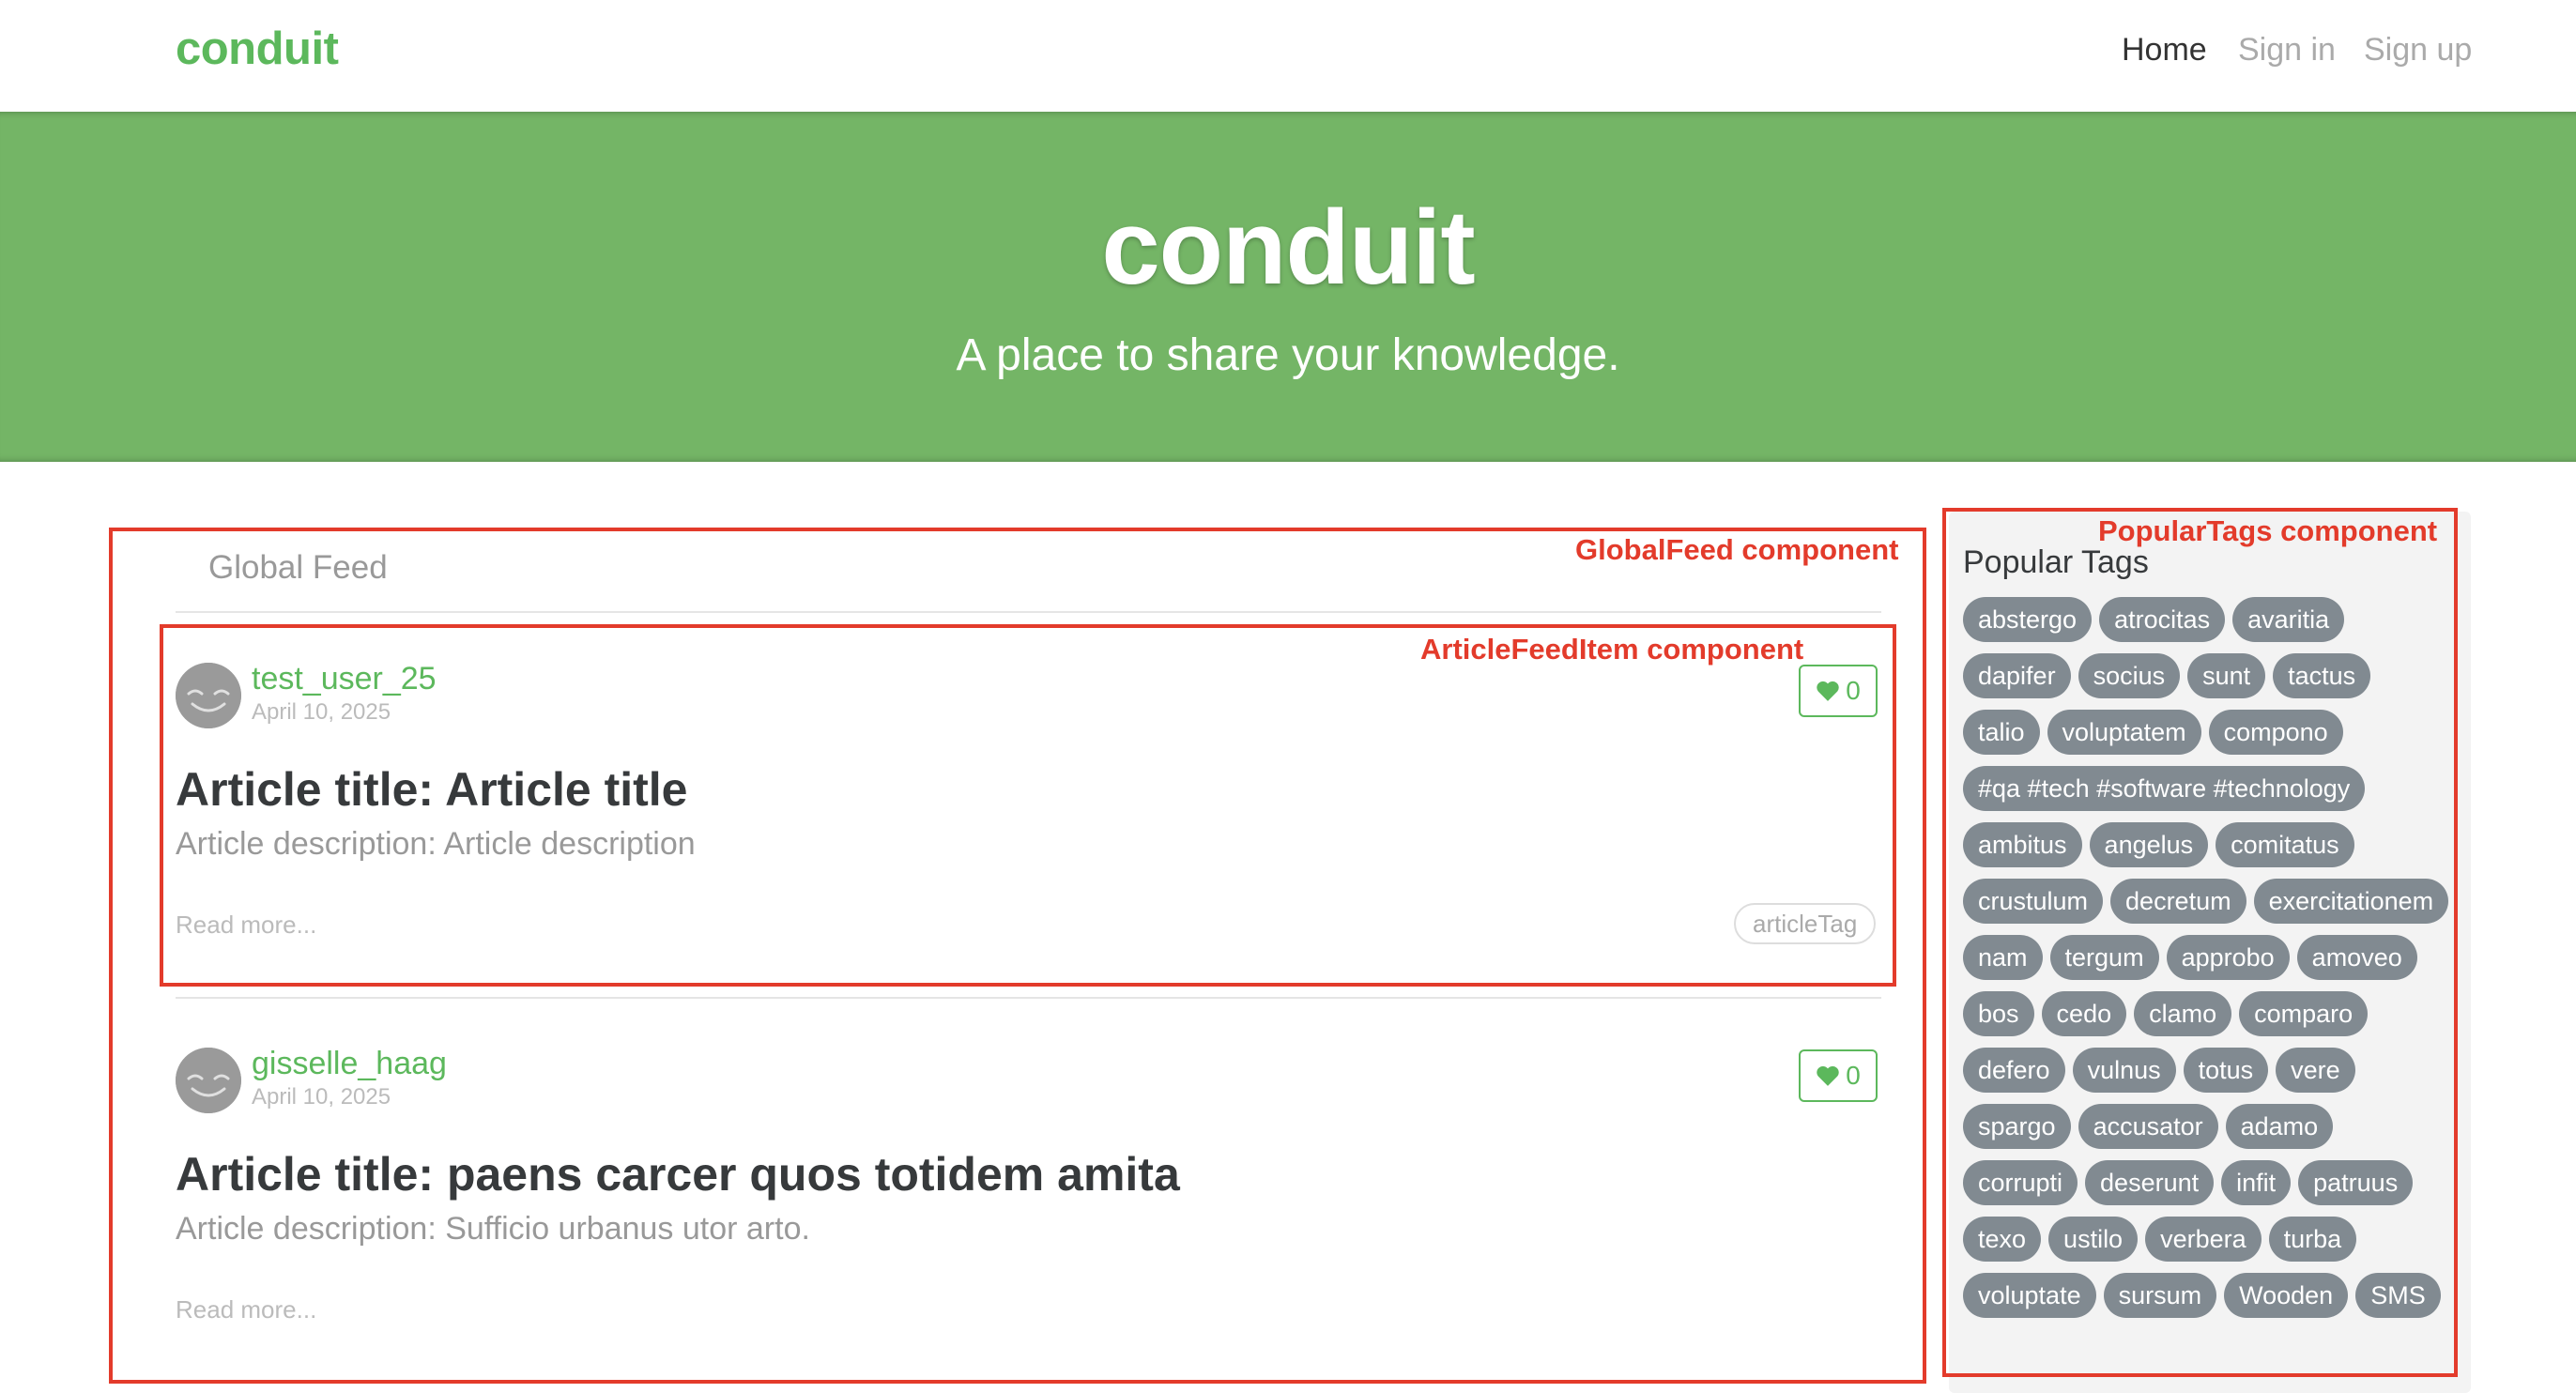  Describe the element at coordinates (2287, 50) in the screenshot. I see `nav-sign-in-link: Sign in` at that location.